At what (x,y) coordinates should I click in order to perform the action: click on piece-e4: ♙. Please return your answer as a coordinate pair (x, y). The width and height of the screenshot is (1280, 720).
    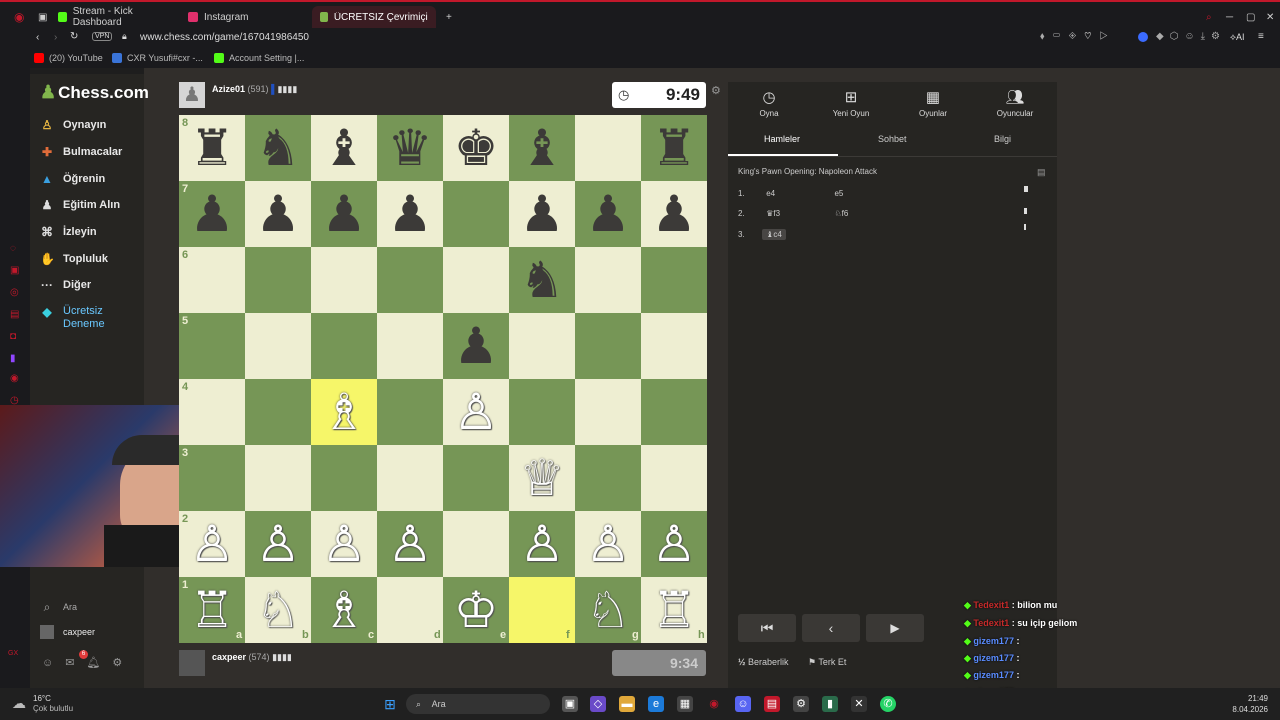
    Looking at the image, I should click on (476, 412).